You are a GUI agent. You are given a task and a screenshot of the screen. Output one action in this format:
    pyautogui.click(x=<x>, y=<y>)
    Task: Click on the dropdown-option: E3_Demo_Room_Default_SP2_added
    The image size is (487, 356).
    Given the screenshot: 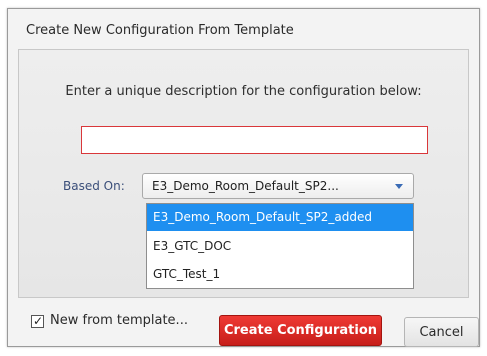 What is the action you would take?
    pyautogui.click(x=280, y=217)
    